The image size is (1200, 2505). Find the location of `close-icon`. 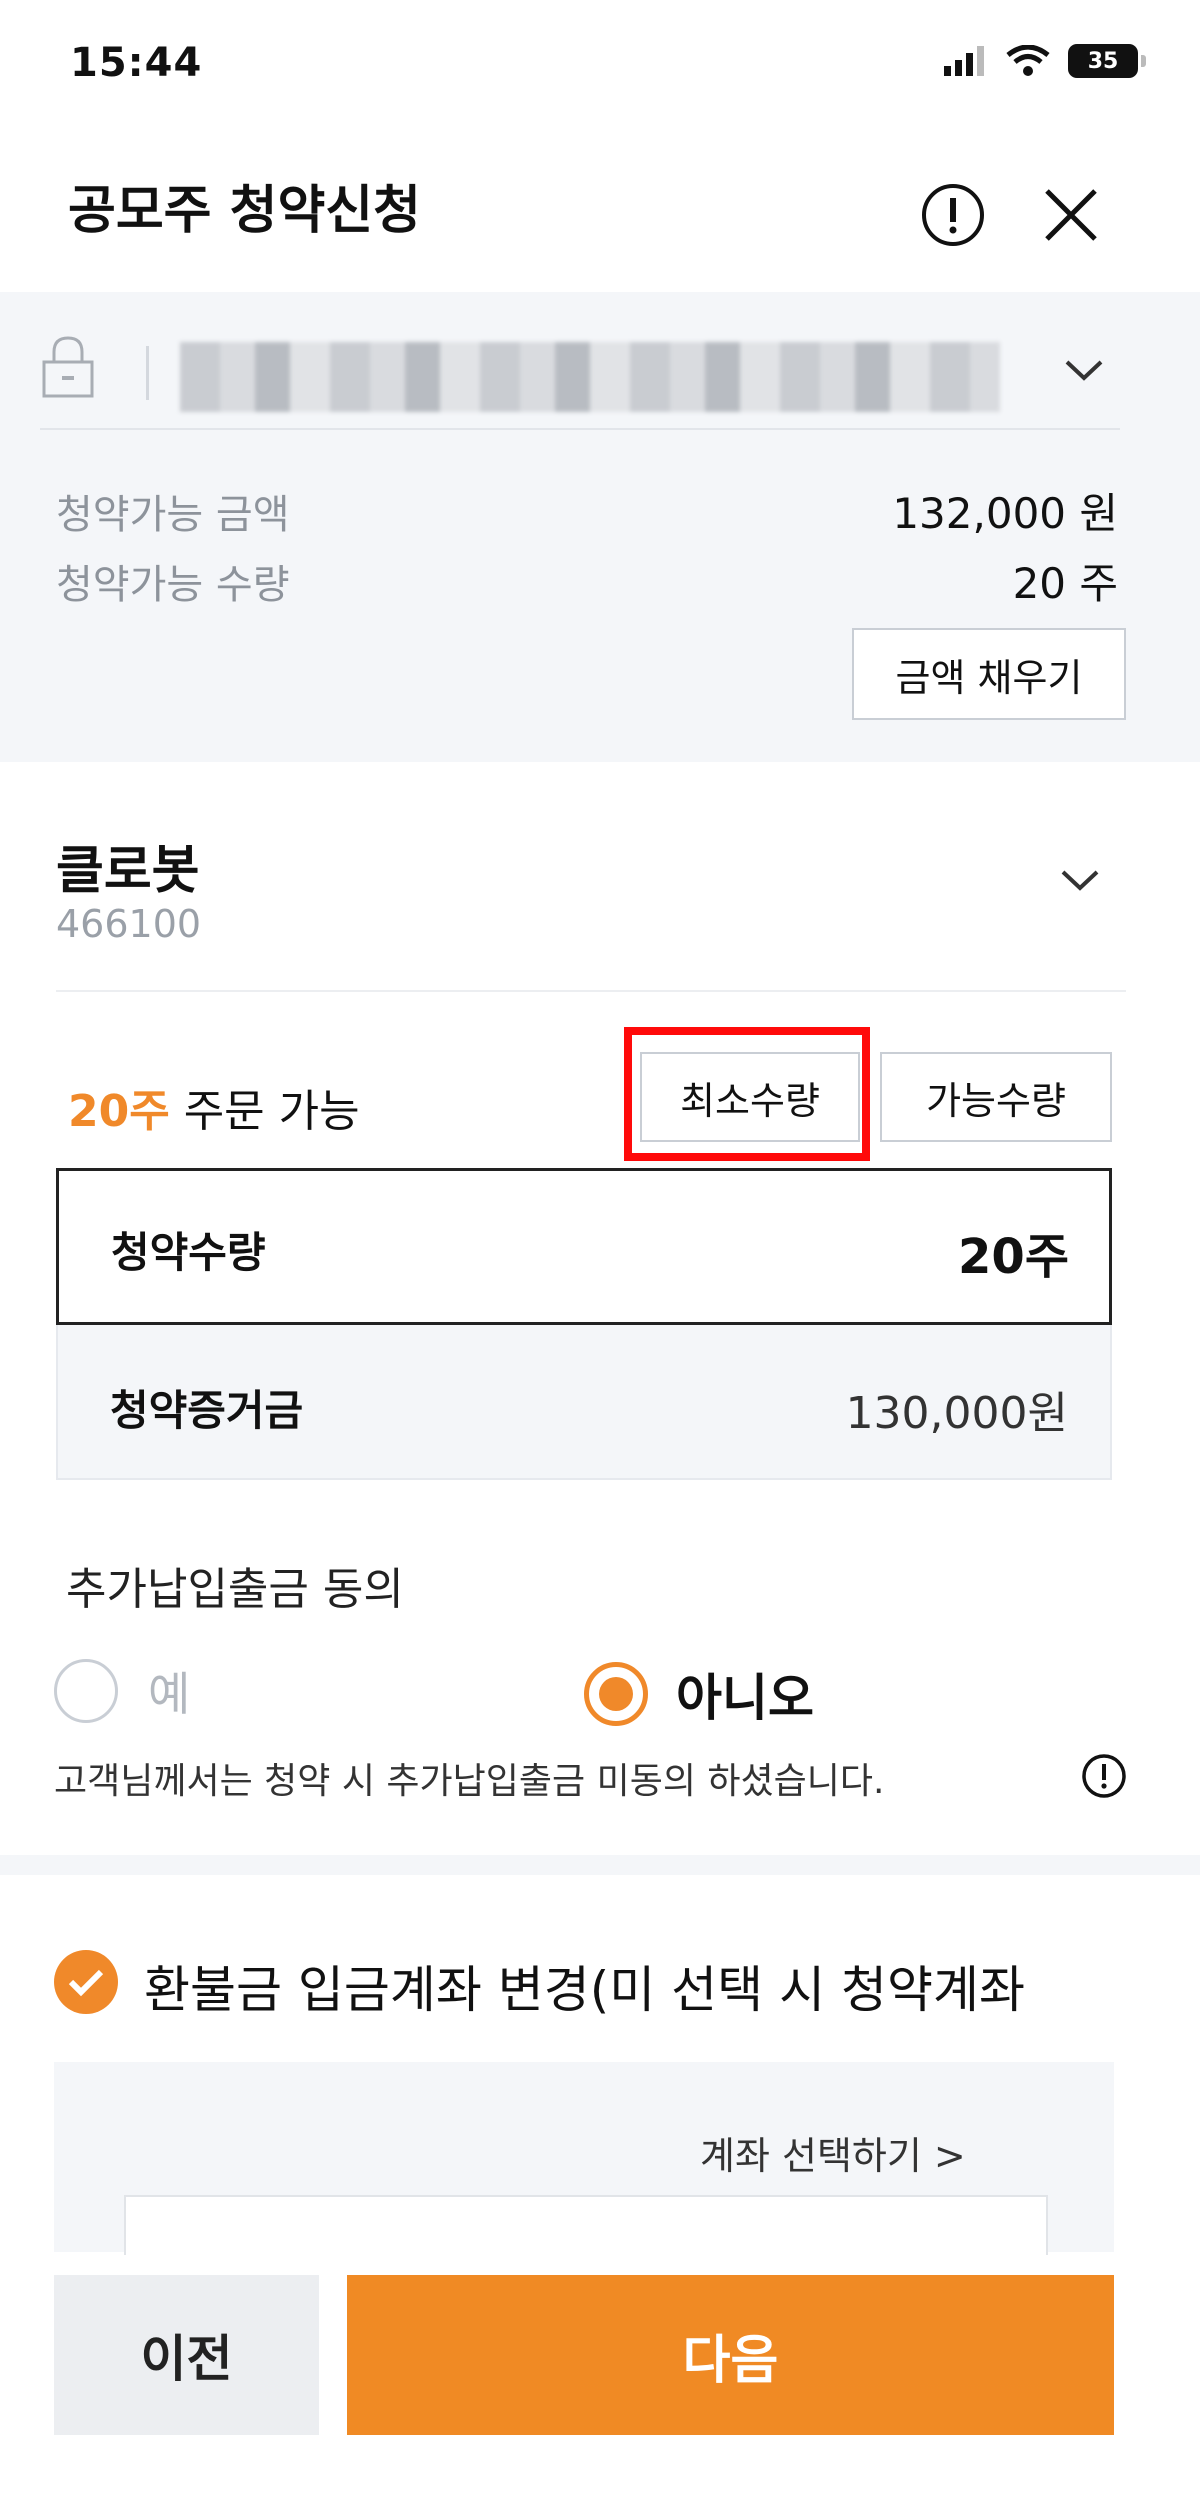

close-icon is located at coordinates (1071, 215).